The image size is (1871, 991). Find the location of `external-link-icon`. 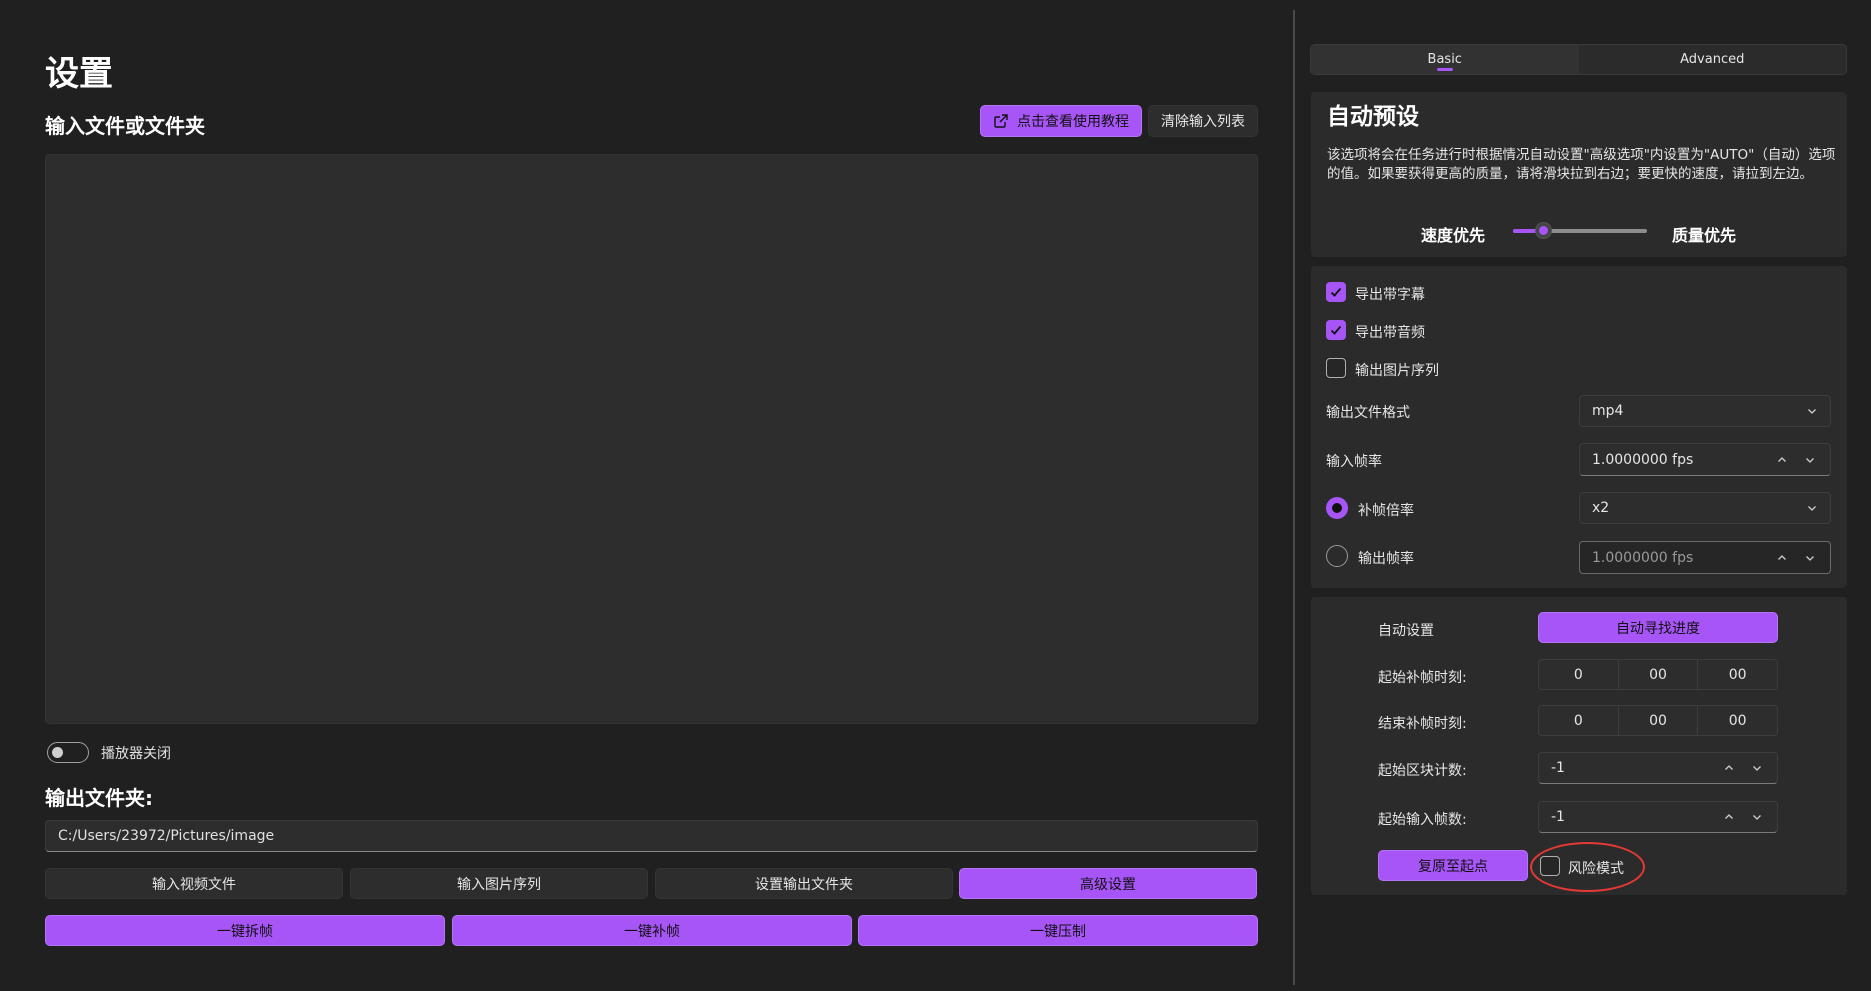

external-link-icon is located at coordinates (1001, 121).